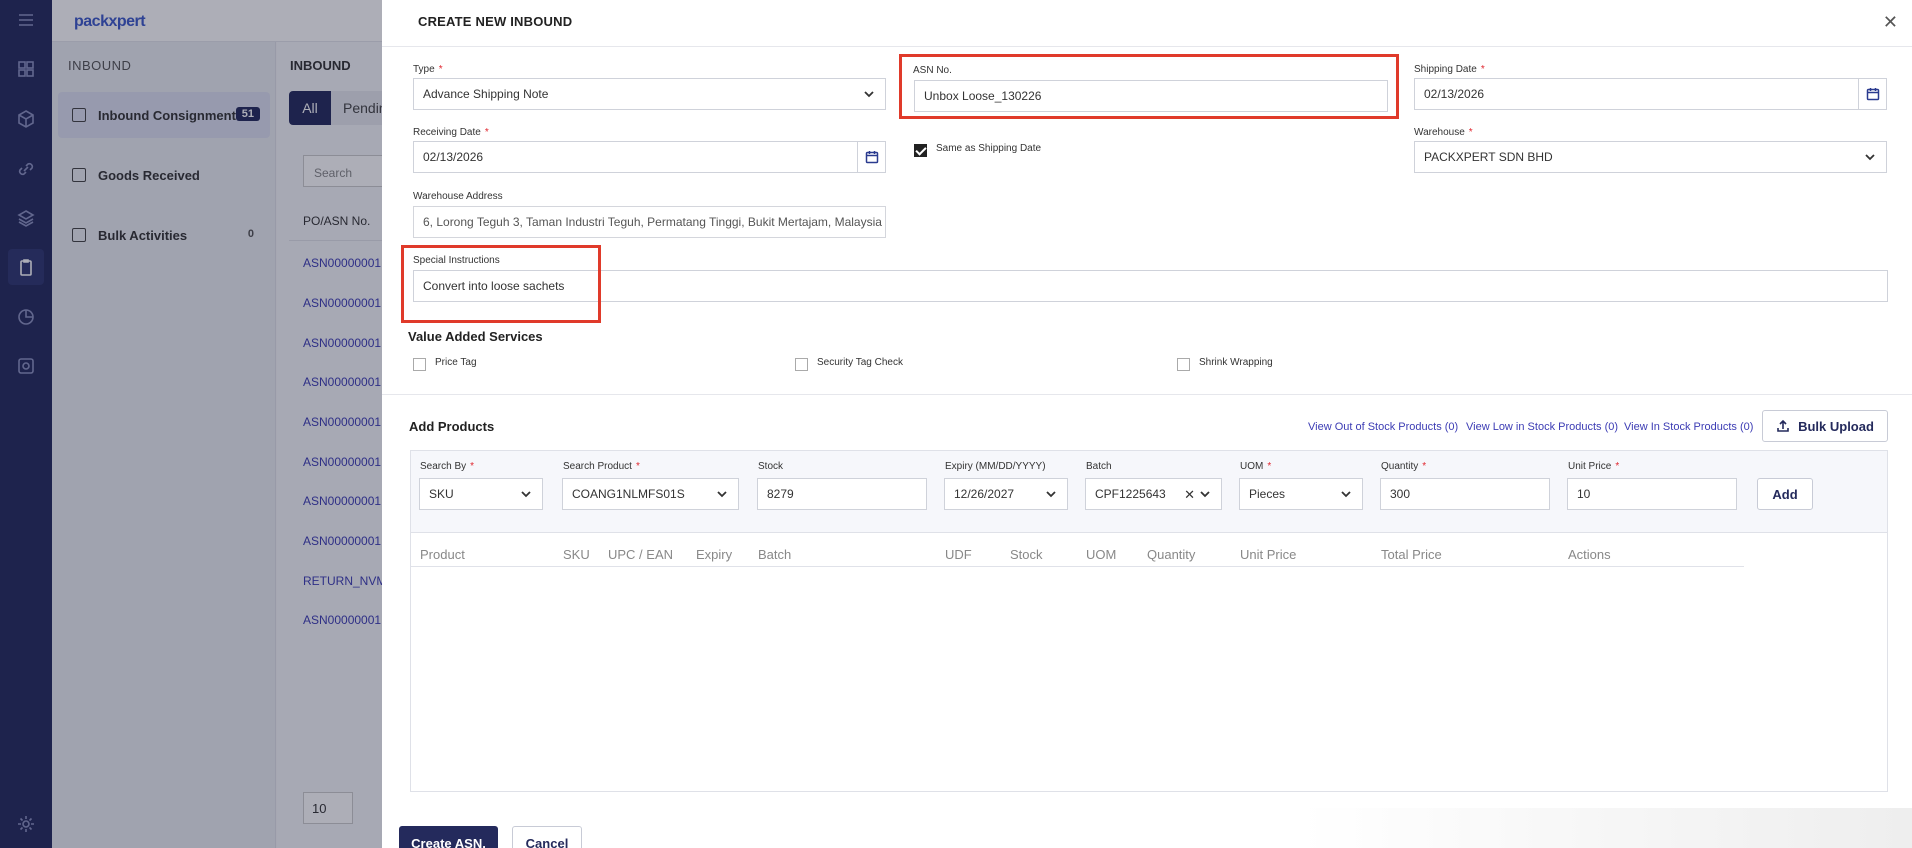 This screenshot has height=848, width=1912. Describe the element at coordinates (1268, 554) in the screenshot. I see `column-header: Unit Price` at that location.